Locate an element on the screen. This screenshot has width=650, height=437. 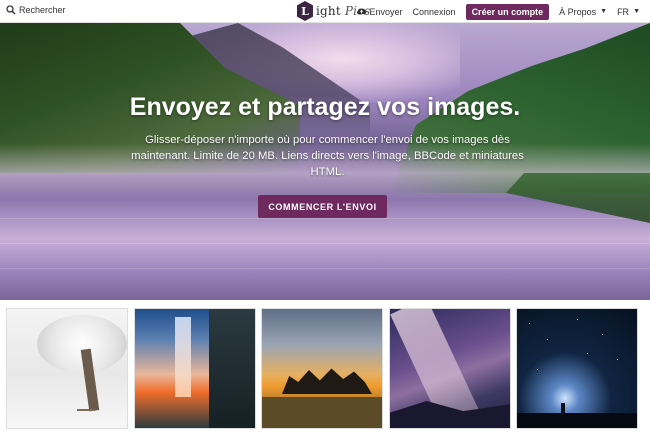
language-menu: FR ▼ is located at coordinates (628, 12).